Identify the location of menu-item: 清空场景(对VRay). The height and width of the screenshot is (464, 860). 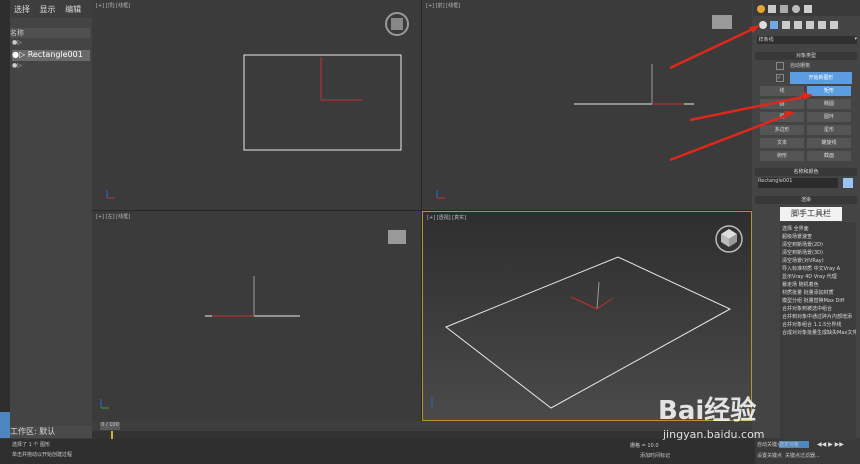
(819, 260).